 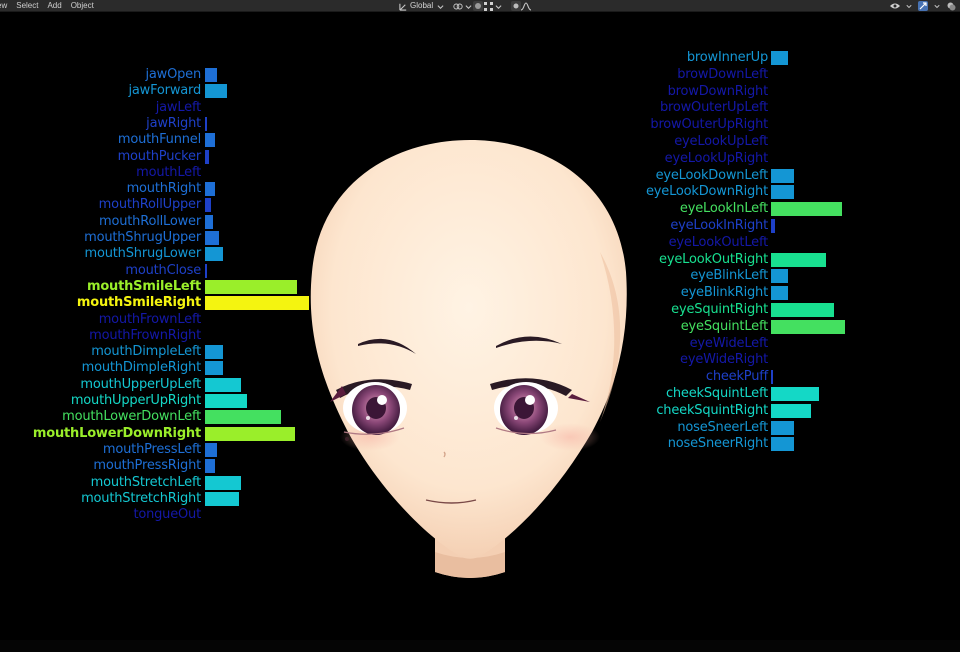 I want to click on snap-grid-icon, so click(x=488, y=6).